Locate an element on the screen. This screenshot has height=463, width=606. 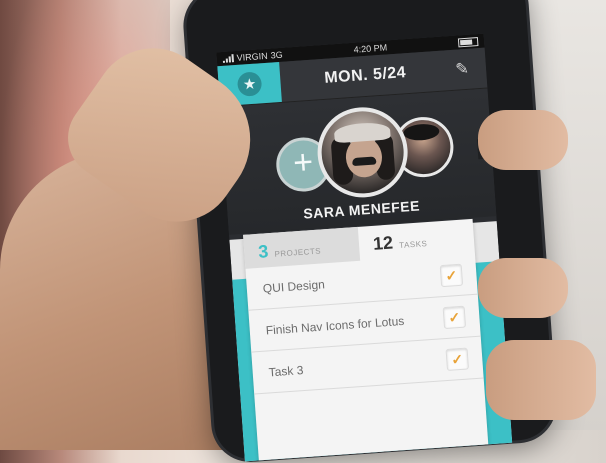
avatar is located at coordinates (362, 152).